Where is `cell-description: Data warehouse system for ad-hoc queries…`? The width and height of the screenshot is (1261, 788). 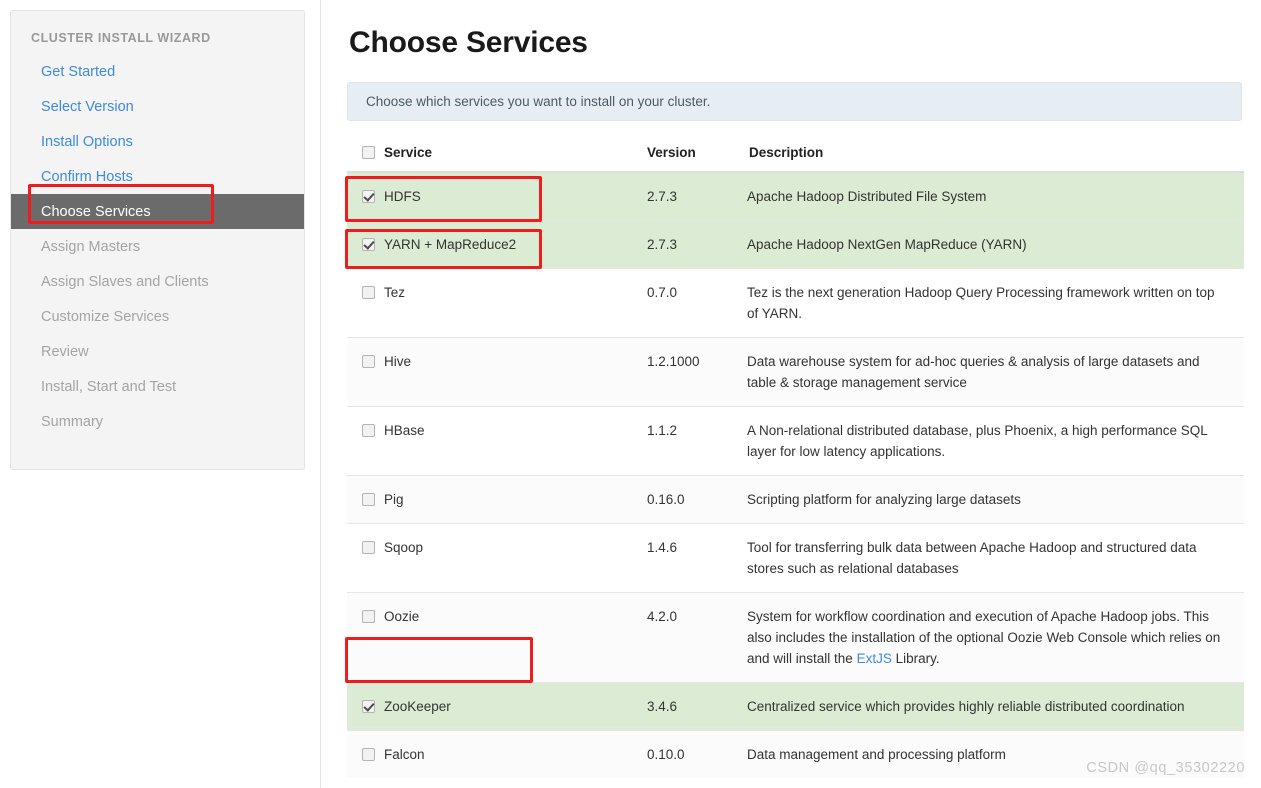 cell-description: Data warehouse system for ad-hoc queries… is located at coordinates (995, 372).